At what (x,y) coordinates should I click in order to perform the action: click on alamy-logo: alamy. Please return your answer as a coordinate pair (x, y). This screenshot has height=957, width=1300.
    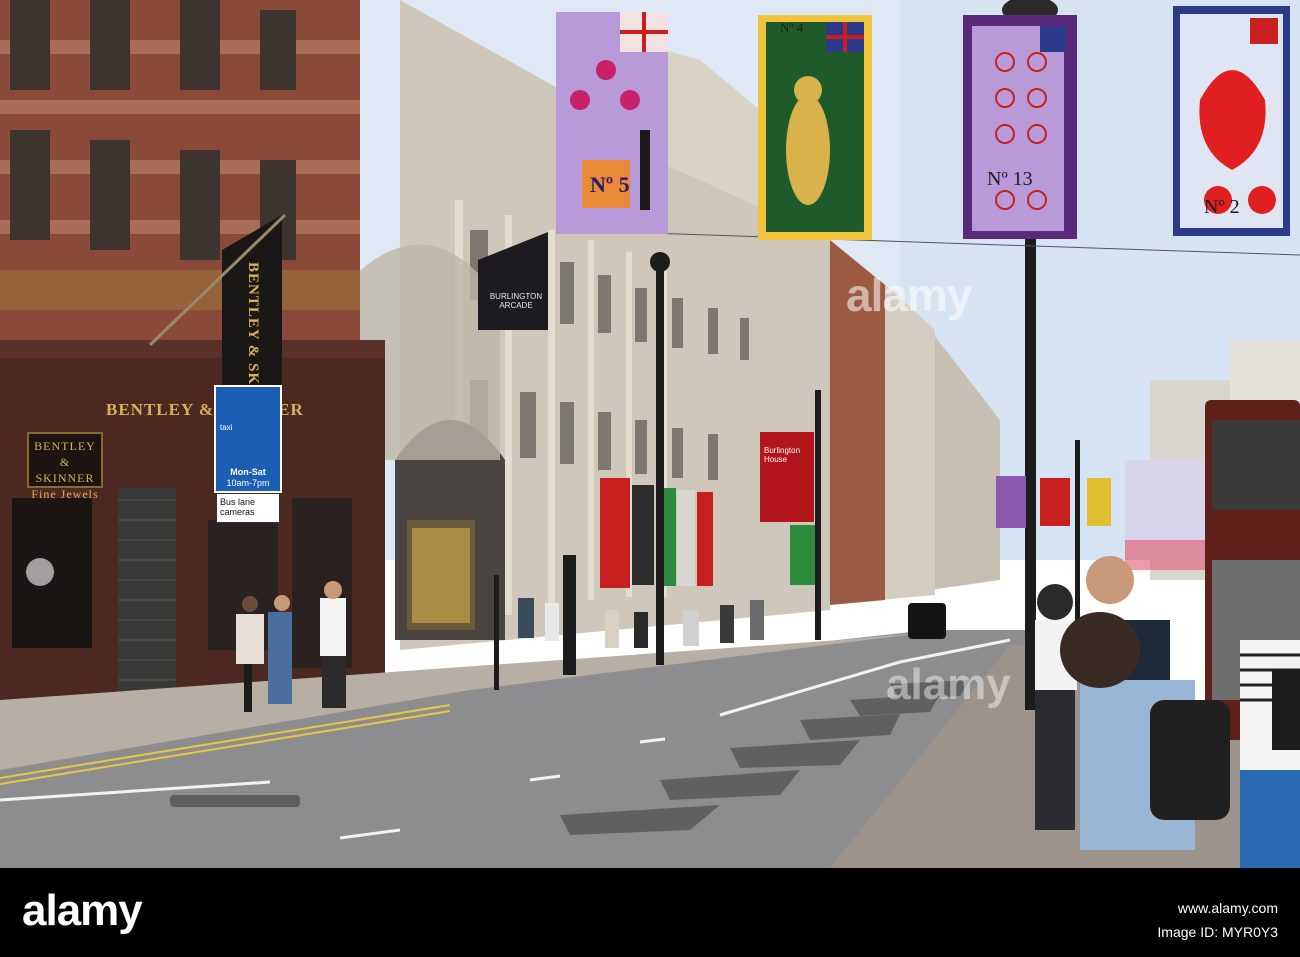
    Looking at the image, I should click on (82, 910).